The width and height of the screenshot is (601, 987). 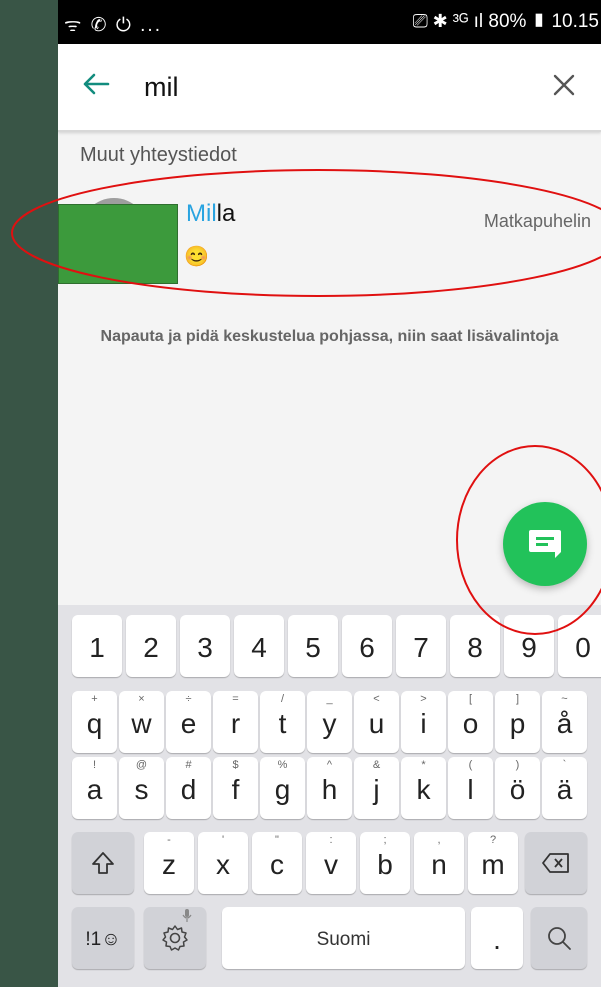 What do you see at coordinates (539, 21) in the screenshot?
I see `battery-icon: ▮` at bounding box center [539, 21].